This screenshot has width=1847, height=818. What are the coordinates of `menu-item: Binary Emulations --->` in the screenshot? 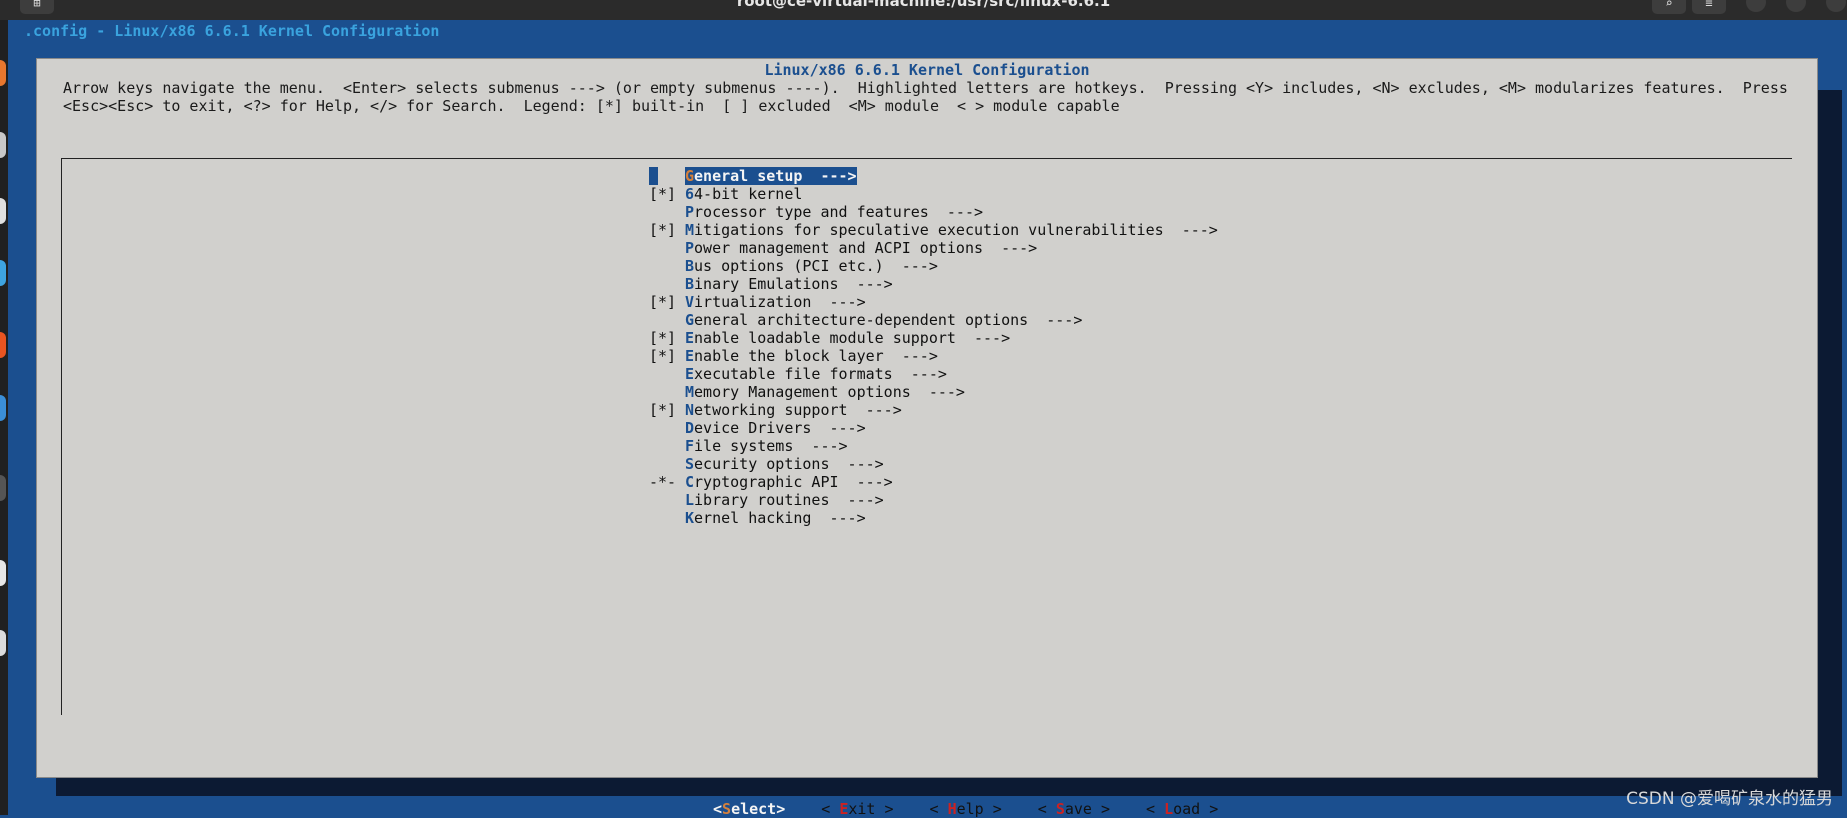 It's located at (771, 284).